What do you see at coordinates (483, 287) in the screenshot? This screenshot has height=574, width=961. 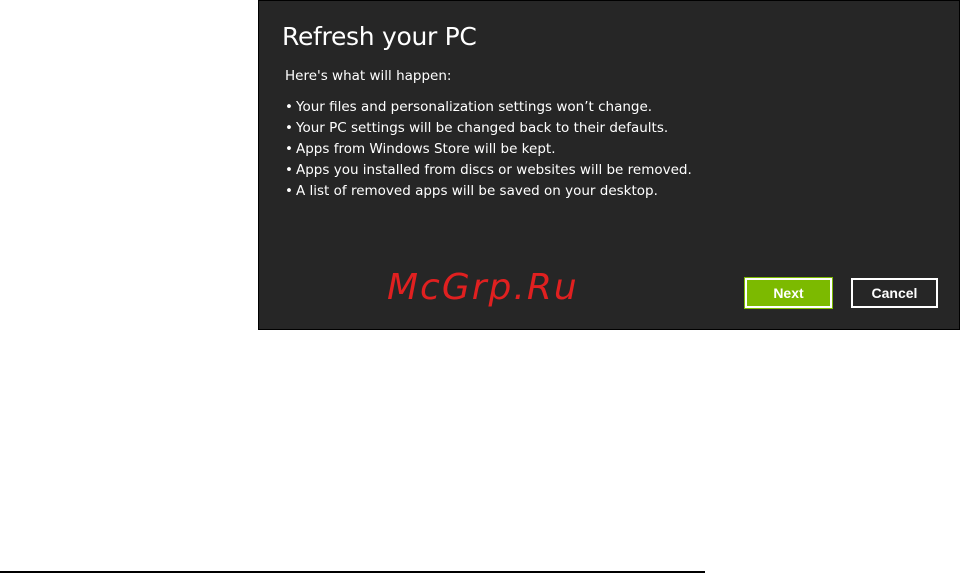 I see `watermark-text: McGrp.Ru` at bounding box center [483, 287].